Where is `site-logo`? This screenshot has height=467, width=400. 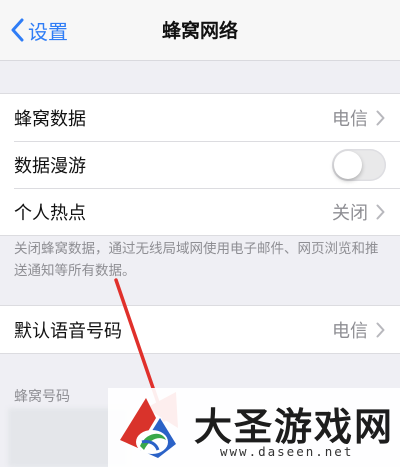
site-logo is located at coordinates (148, 428).